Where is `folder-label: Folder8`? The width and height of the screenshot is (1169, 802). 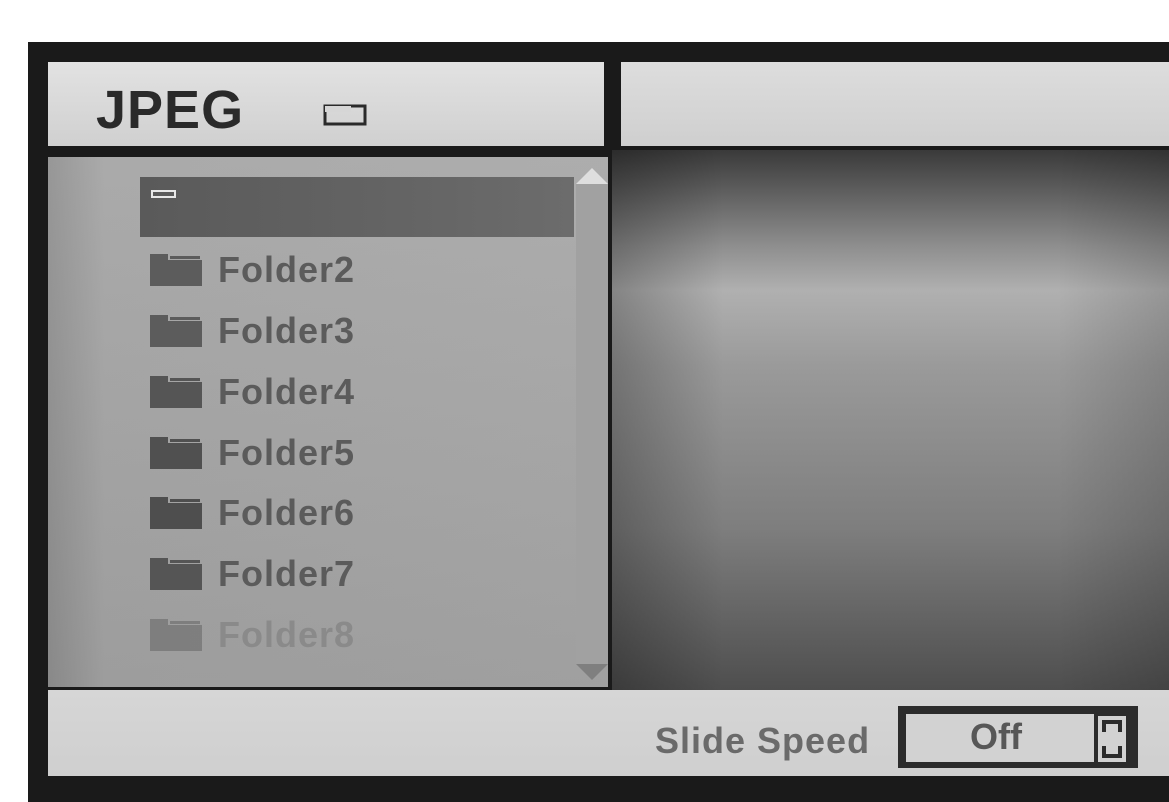 folder-label: Folder8 is located at coordinates (287, 634).